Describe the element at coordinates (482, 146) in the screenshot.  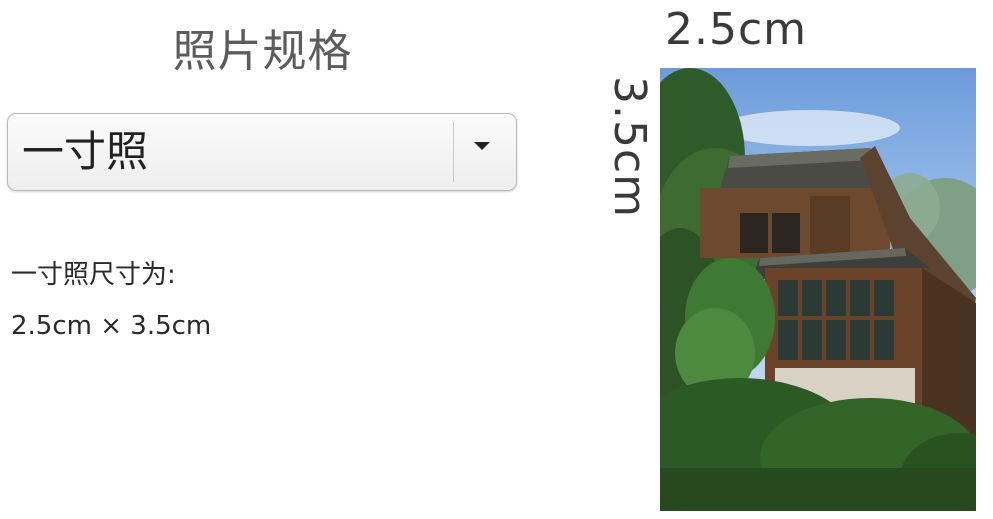
I see `caret-down-icon` at that location.